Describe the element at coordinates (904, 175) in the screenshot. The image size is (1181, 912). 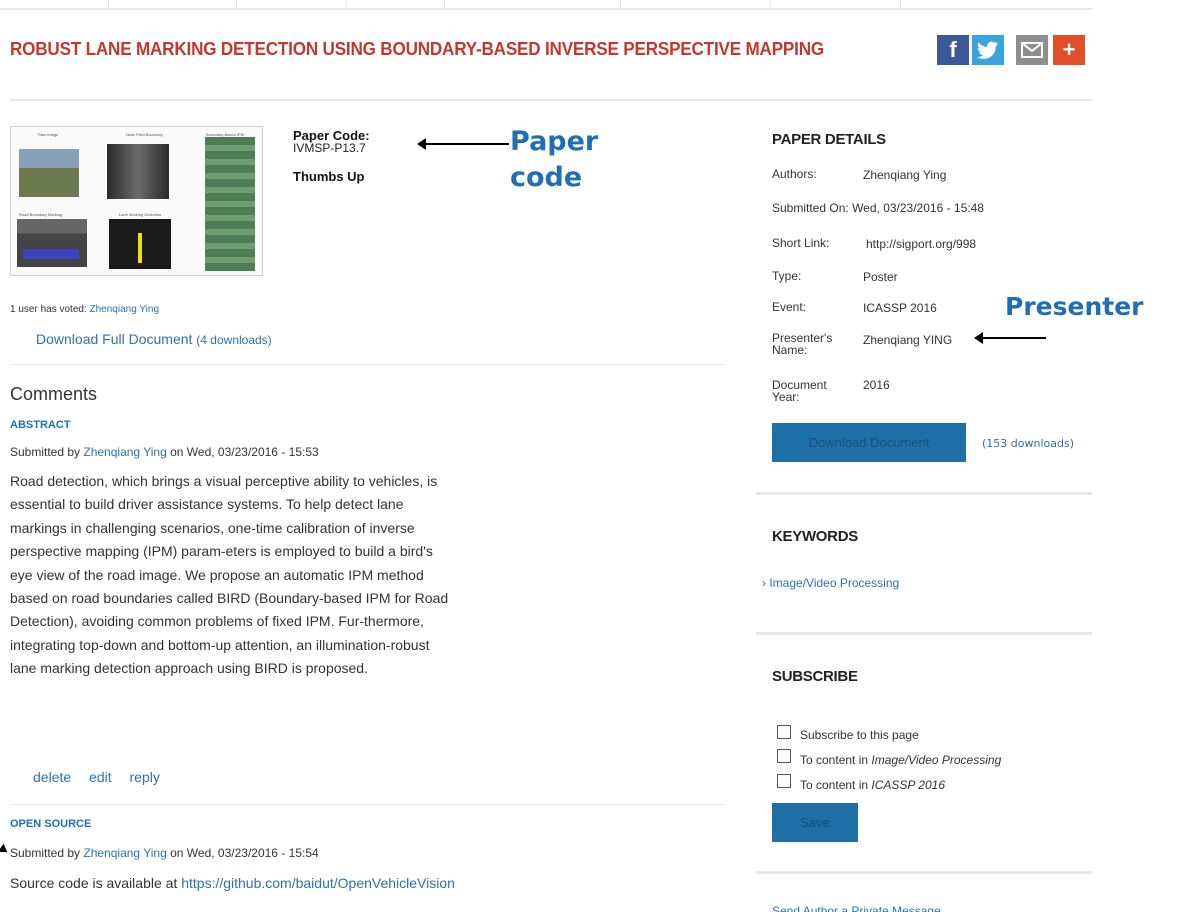
I see `detail-authors-link: Zhenqiang Ying` at that location.